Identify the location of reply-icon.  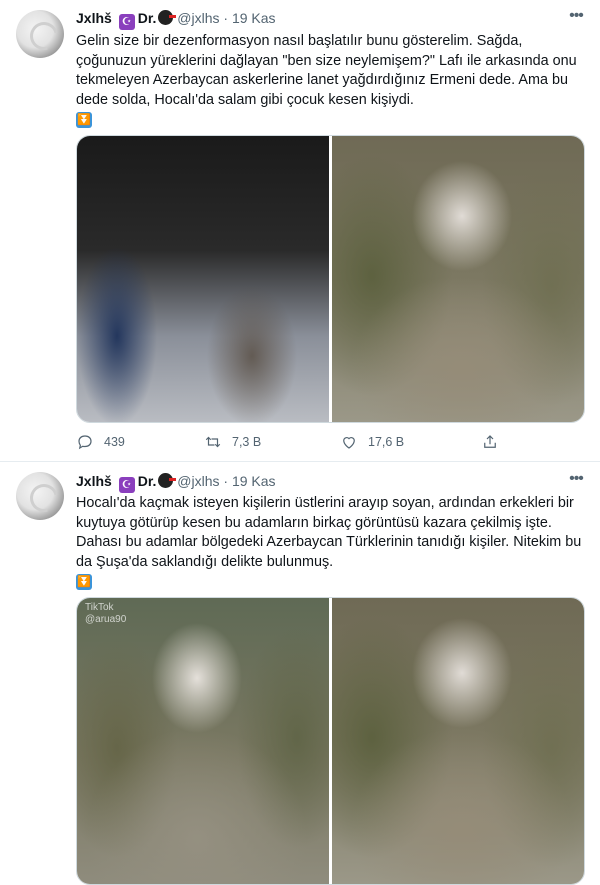
(85, 442).